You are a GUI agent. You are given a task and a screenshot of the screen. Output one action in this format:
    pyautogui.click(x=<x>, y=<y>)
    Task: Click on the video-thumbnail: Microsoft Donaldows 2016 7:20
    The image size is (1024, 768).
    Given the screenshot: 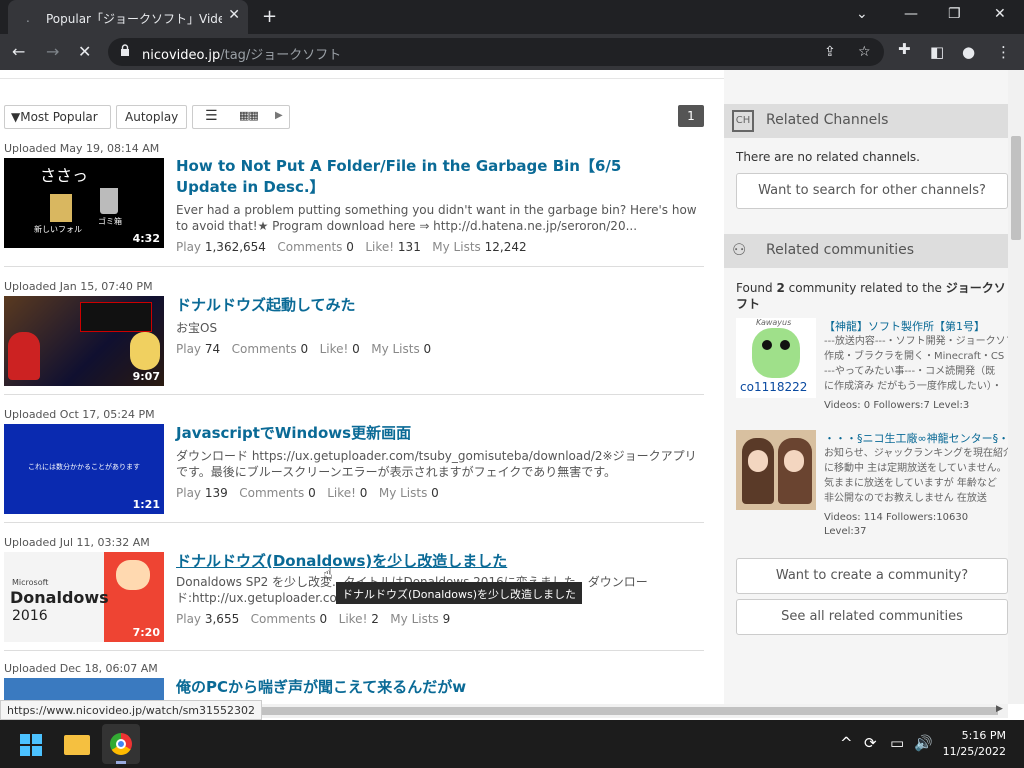 What is the action you would take?
    pyautogui.click(x=84, y=597)
    